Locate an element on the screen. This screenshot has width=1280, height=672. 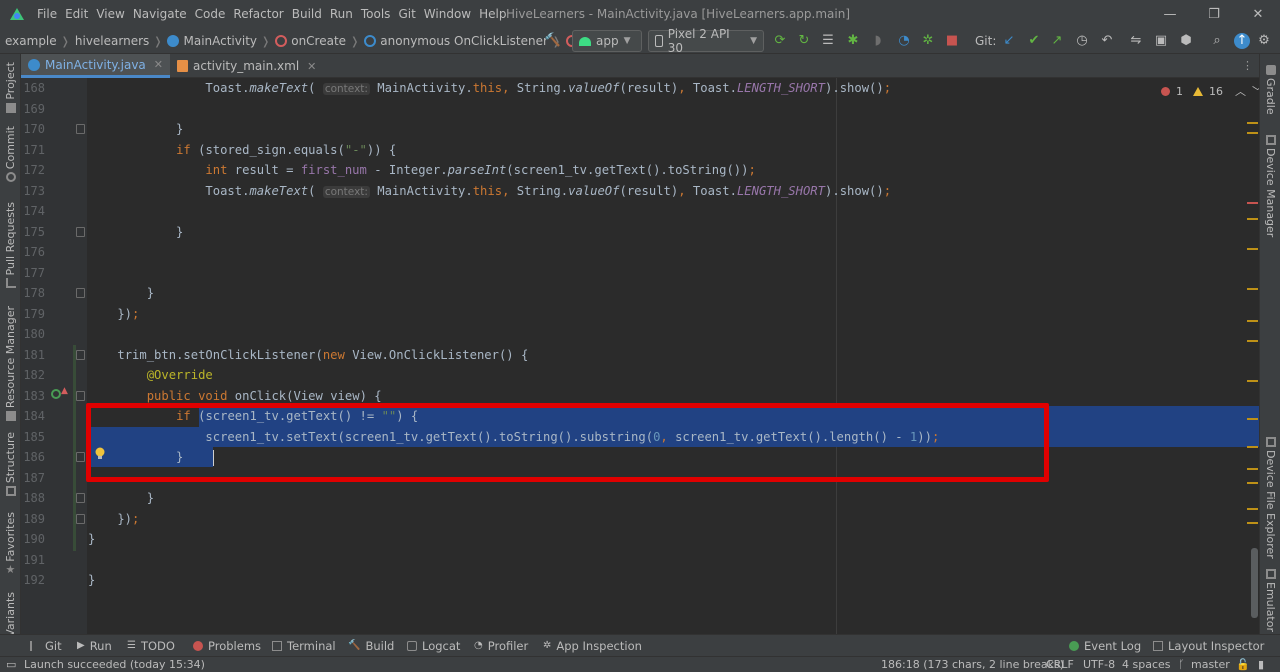
maximize-button: ❐ is located at coordinates (1214, 14).